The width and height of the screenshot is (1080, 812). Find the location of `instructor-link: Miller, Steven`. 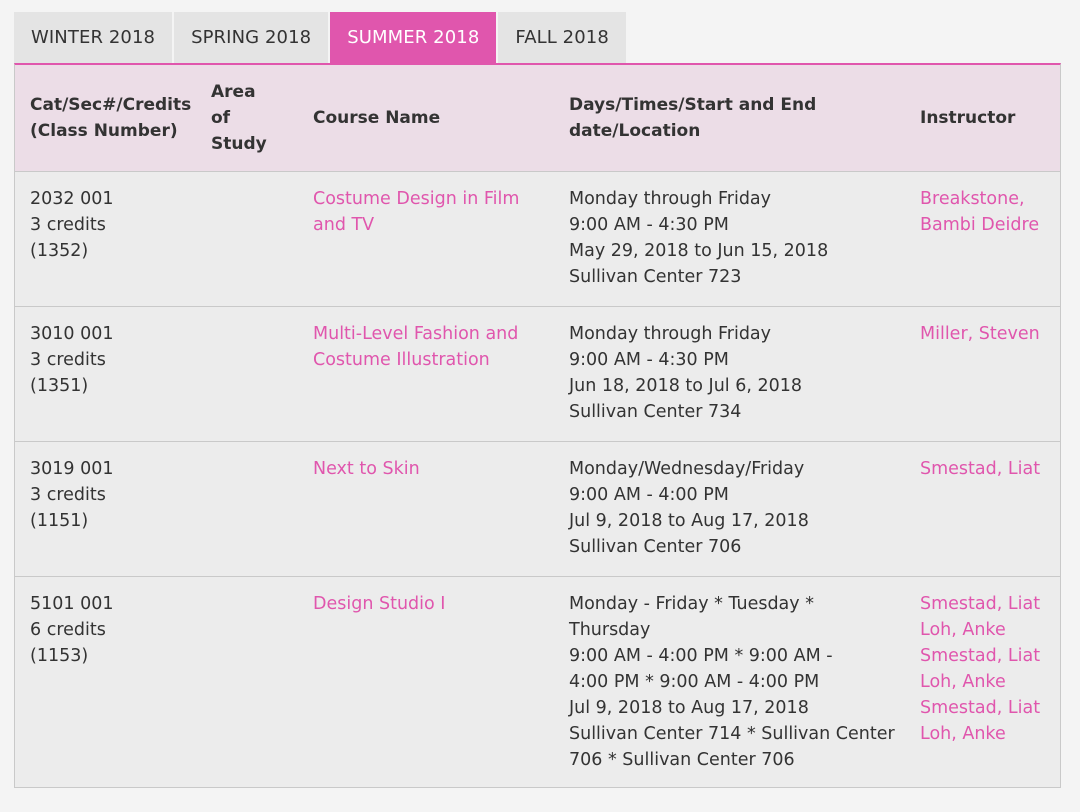

instructor-link: Miller, Steven is located at coordinates (990, 334).